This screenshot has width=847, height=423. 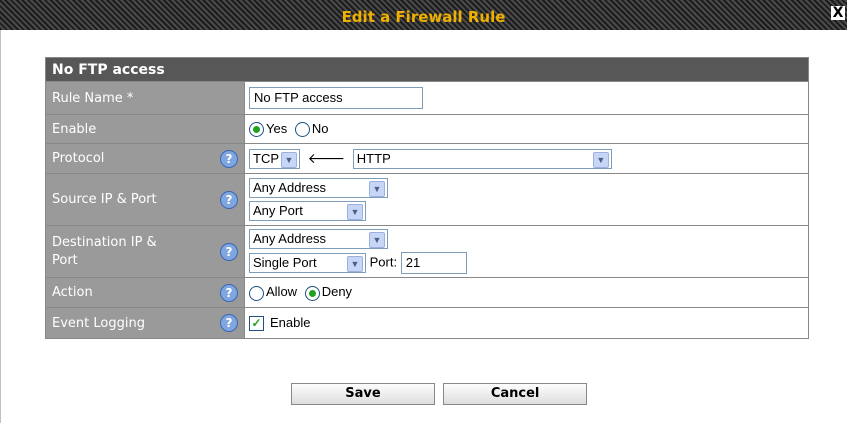 I want to click on form-header: No FTP access, so click(x=427, y=69).